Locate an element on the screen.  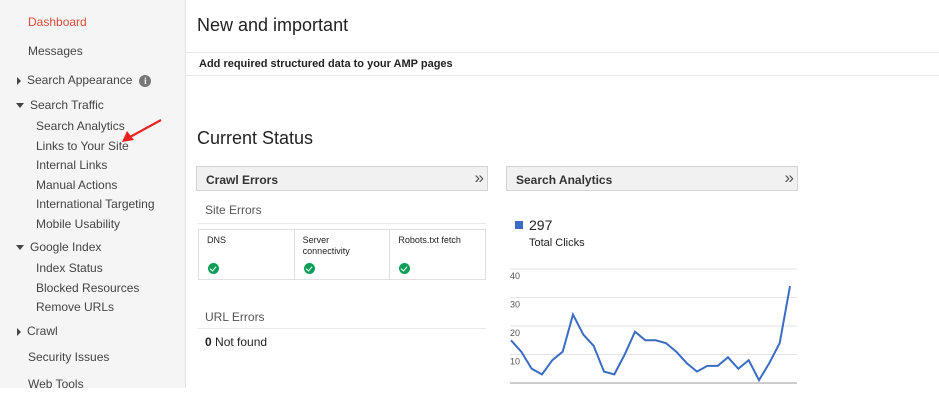
annotation-arrow-shaft is located at coordinates (145, 128).